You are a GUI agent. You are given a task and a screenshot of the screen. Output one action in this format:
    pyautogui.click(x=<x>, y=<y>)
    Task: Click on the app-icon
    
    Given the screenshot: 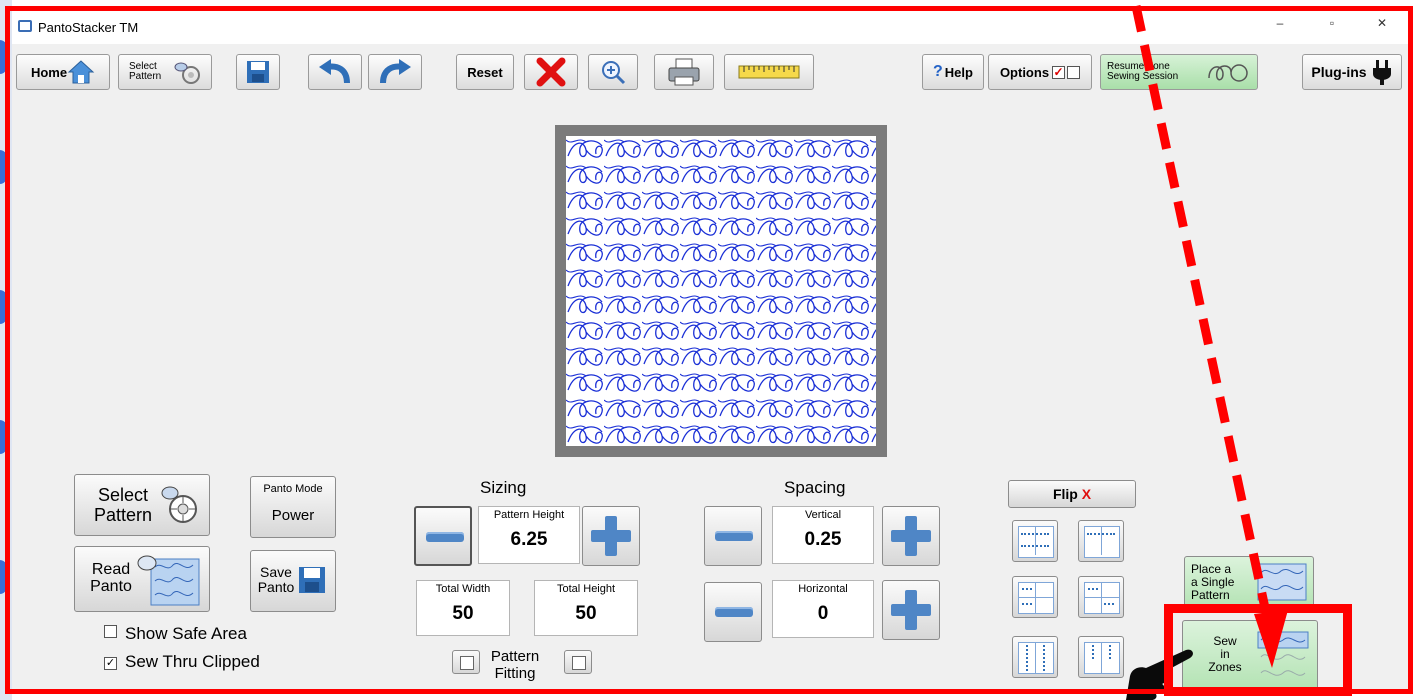 What is the action you would take?
    pyautogui.click(x=25, y=26)
    